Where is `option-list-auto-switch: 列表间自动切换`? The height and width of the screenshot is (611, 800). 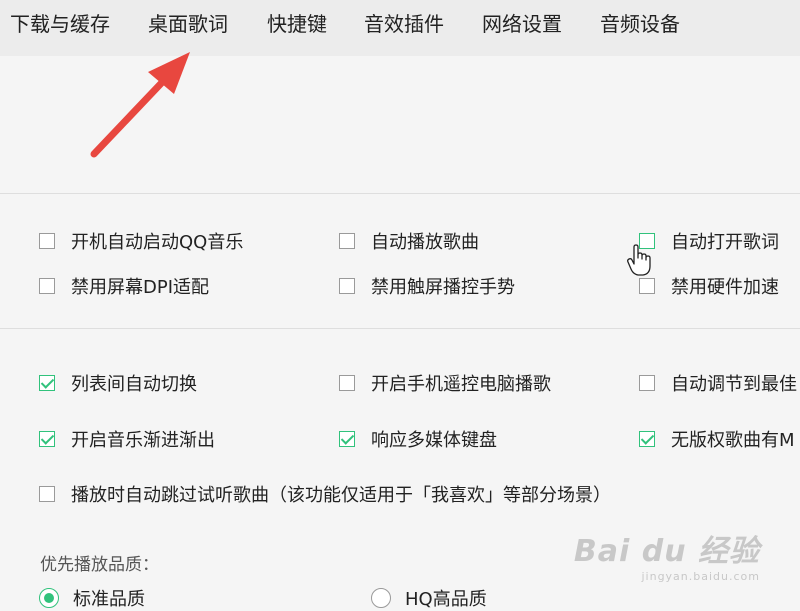 option-list-auto-switch: 列表间自动切换 is located at coordinates (118, 383).